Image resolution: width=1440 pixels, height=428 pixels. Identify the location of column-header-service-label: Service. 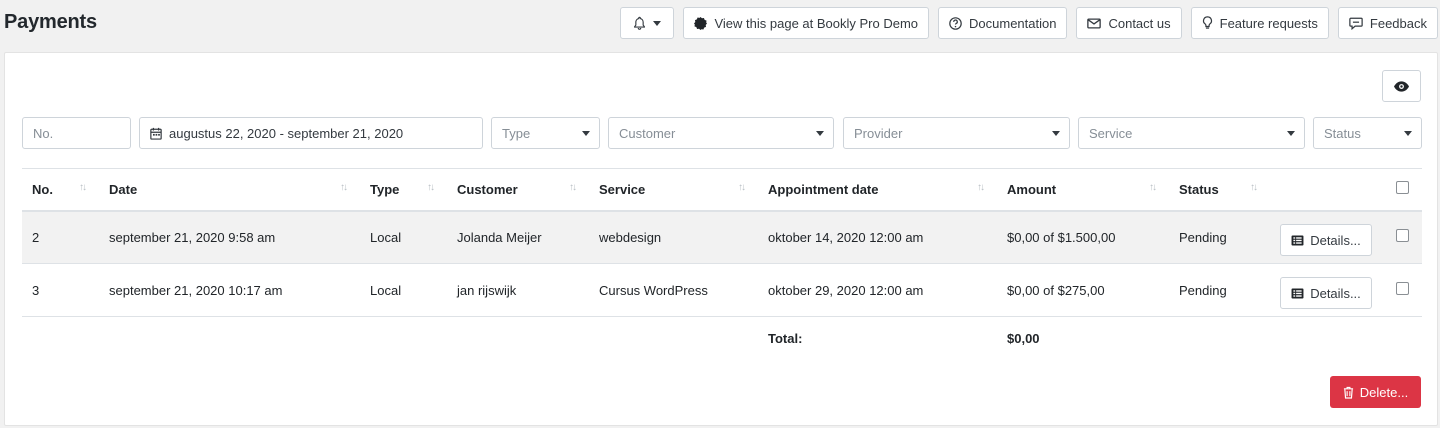
(622, 189).